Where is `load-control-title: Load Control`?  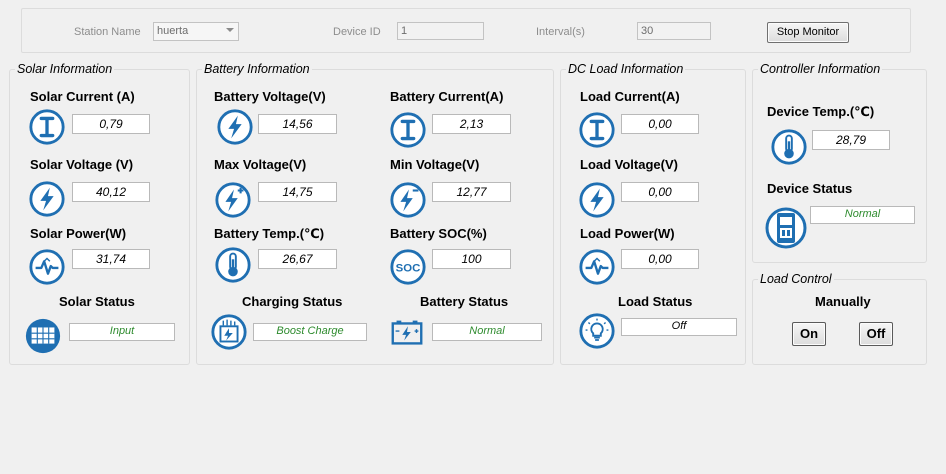
load-control-title: Load Control is located at coordinates (796, 279).